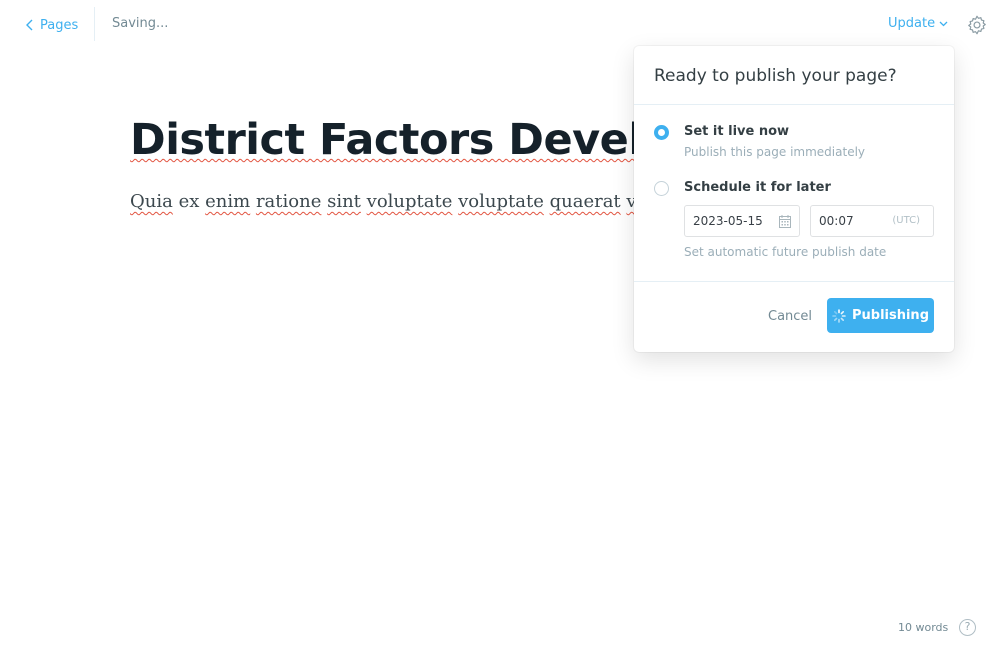 The image size is (1000, 660). What do you see at coordinates (94, 24) in the screenshot?
I see `header-divider` at bounding box center [94, 24].